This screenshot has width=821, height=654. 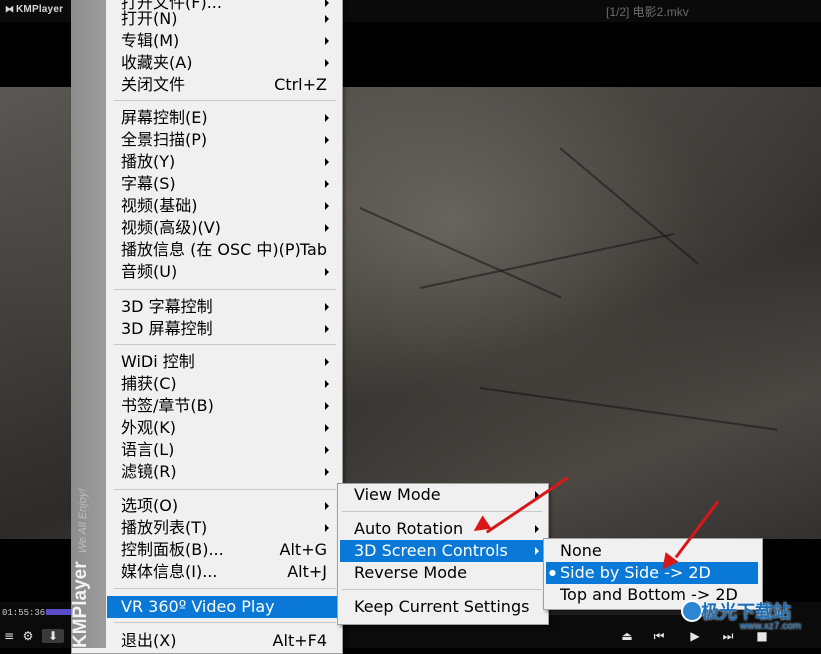 I want to click on main-menu-item: 音频(U), so click(x=225, y=272).